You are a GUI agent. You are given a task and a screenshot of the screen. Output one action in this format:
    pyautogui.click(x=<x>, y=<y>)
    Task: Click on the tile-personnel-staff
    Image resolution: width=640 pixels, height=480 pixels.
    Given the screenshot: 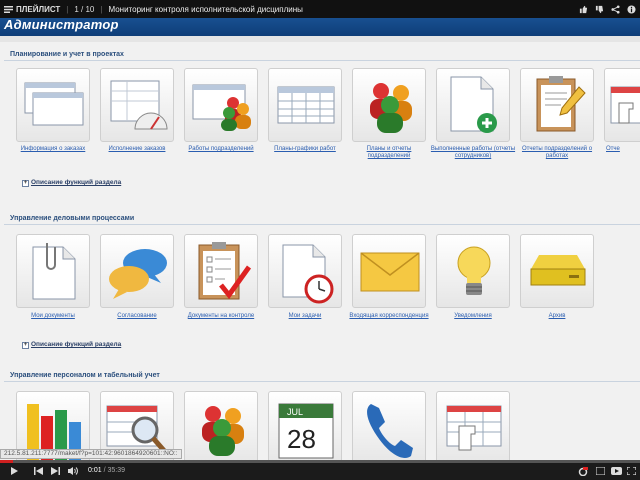 What is the action you would take?
    pyautogui.click(x=221, y=427)
    